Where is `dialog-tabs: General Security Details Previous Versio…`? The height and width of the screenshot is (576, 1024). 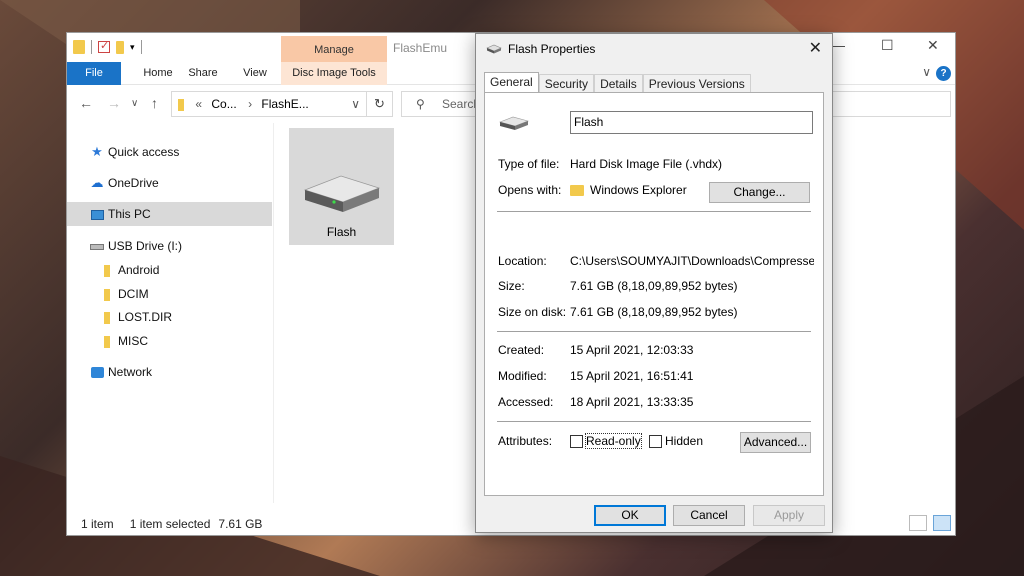
dialog-tabs: General Security Details Previous Versio… is located at coordinates (617, 83).